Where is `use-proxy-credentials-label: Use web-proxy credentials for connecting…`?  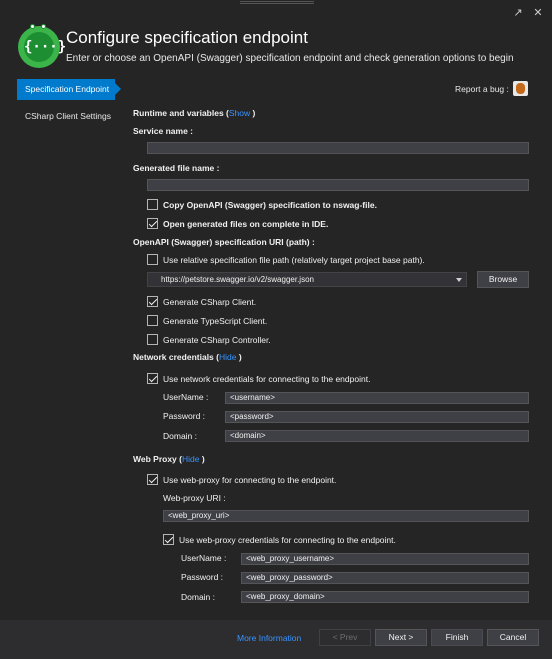 use-proxy-credentials-label: Use web-proxy credentials for connecting… is located at coordinates (287, 540).